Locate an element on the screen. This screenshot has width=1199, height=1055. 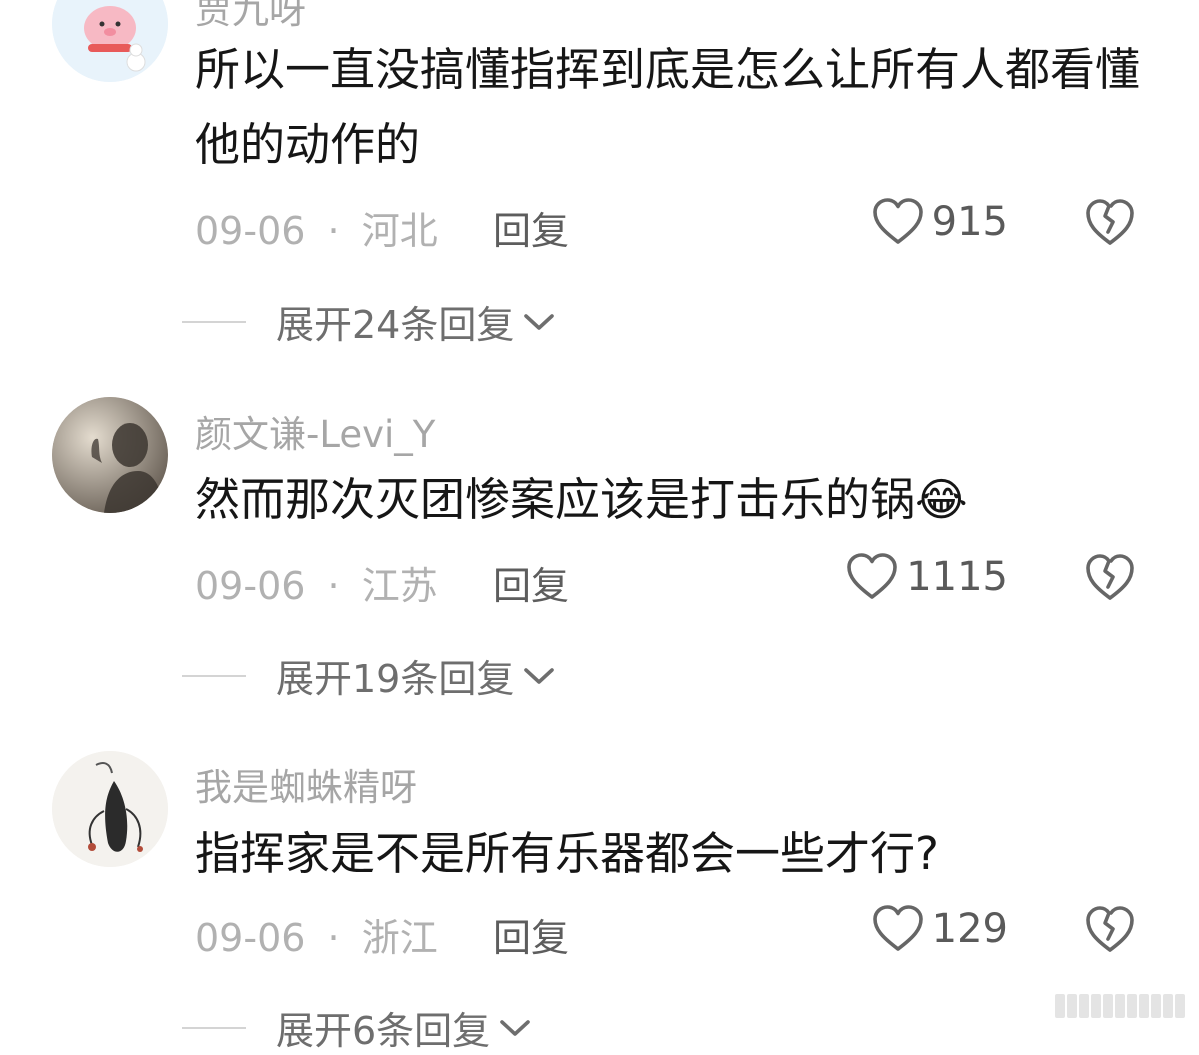
comment-location: 江苏 is located at coordinates (399, 586).